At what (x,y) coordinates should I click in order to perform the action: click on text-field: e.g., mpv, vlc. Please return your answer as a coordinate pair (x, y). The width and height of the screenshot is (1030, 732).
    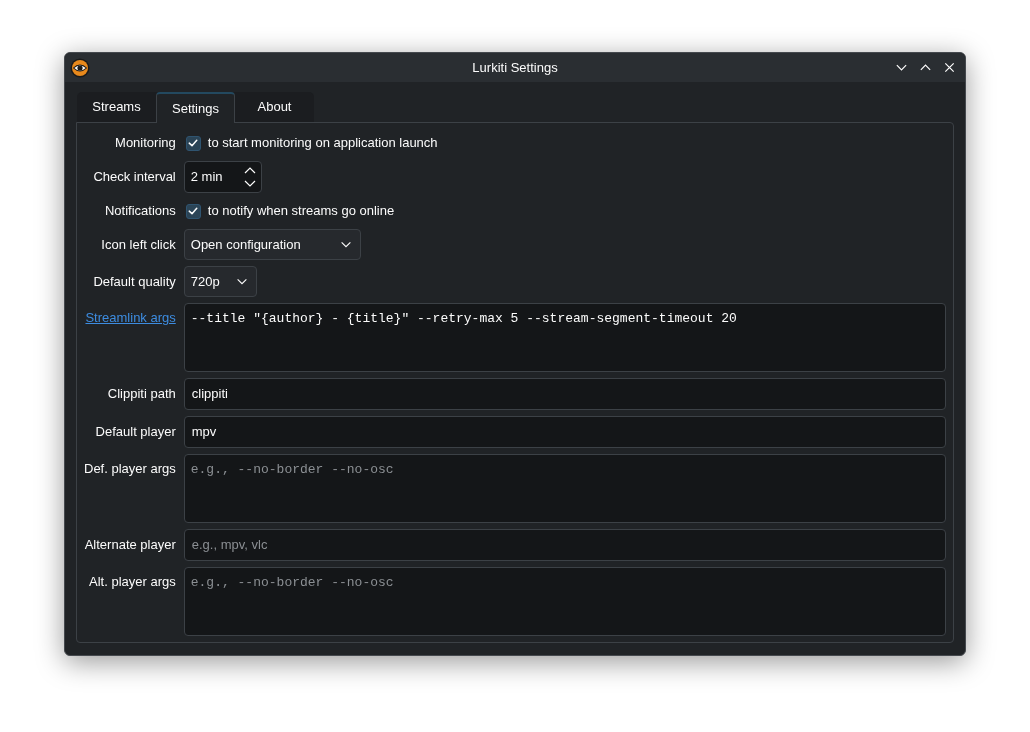
    Looking at the image, I should click on (564, 545).